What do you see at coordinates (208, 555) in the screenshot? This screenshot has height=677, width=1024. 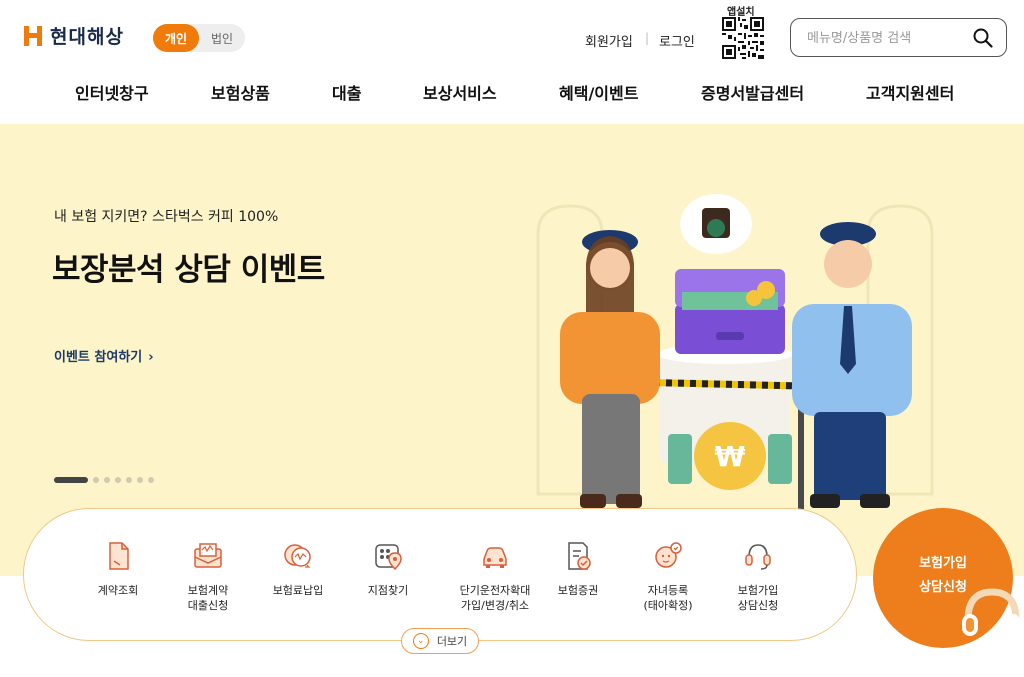 I see `envelope-money-icon` at bounding box center [208, 555].